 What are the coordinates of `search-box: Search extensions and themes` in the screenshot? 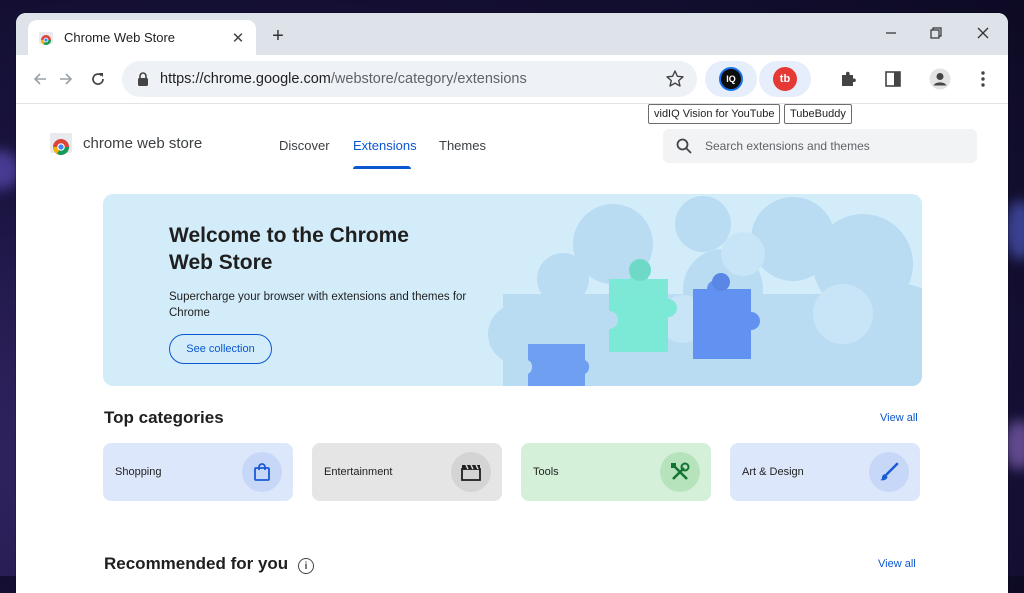 It's located at (820, 146).